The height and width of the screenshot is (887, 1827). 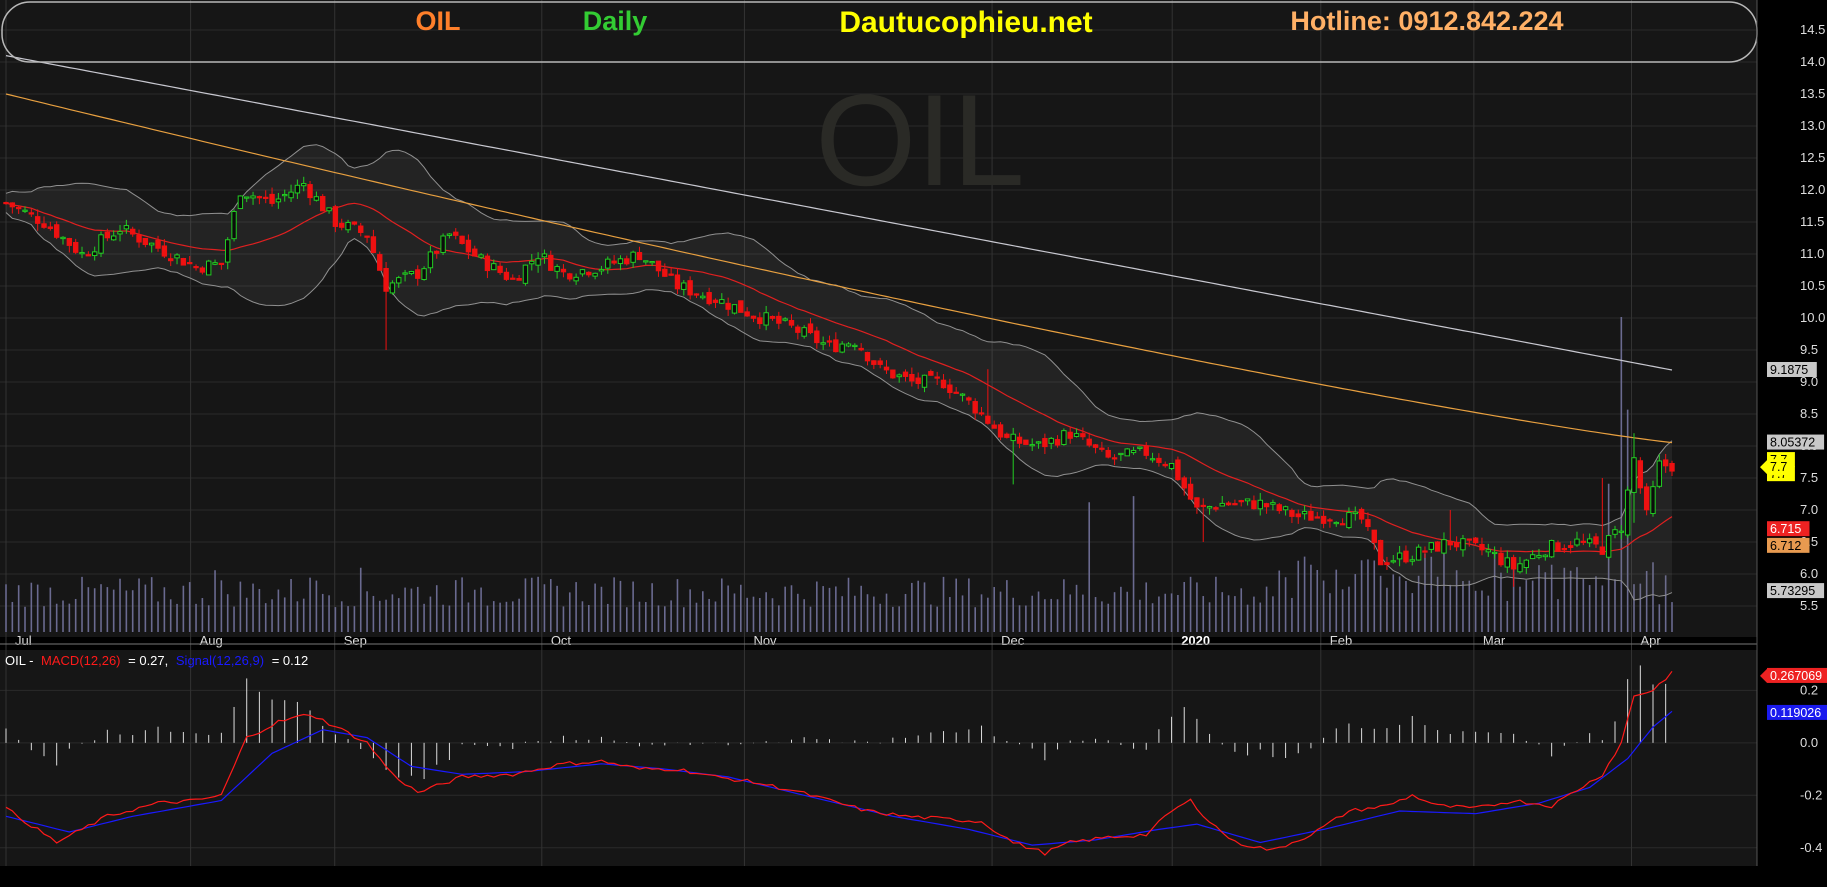 What do you see at coordinates (1809, 509) in the screenshot?
I see `price-tick-label: 7.0` at bounding box center [1809, 509].